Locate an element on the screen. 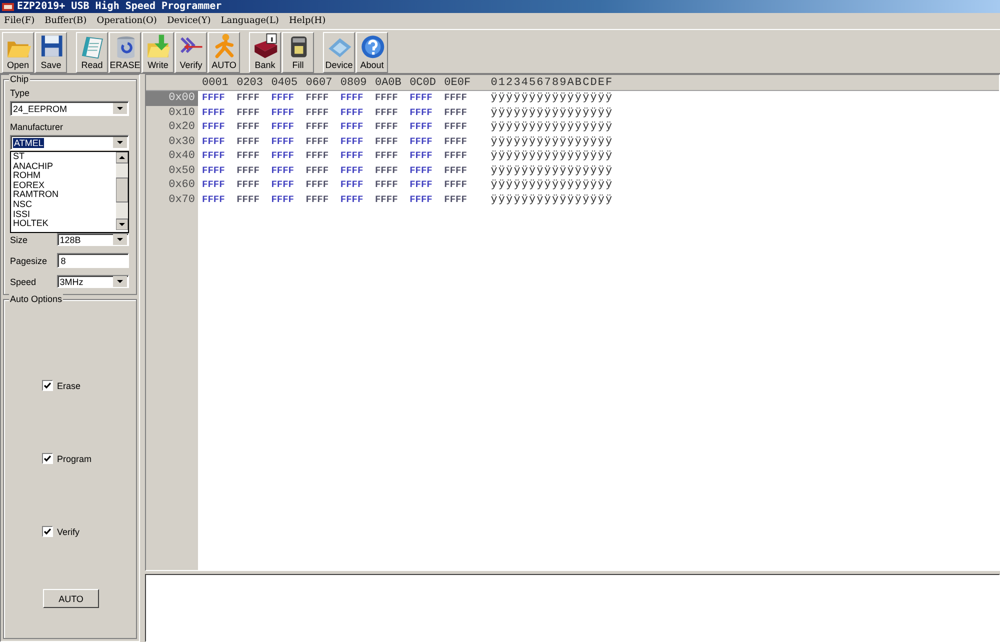 This screenshot has width=1000, height=642. toolbar-button: Open is located at coordinates (18, 52).